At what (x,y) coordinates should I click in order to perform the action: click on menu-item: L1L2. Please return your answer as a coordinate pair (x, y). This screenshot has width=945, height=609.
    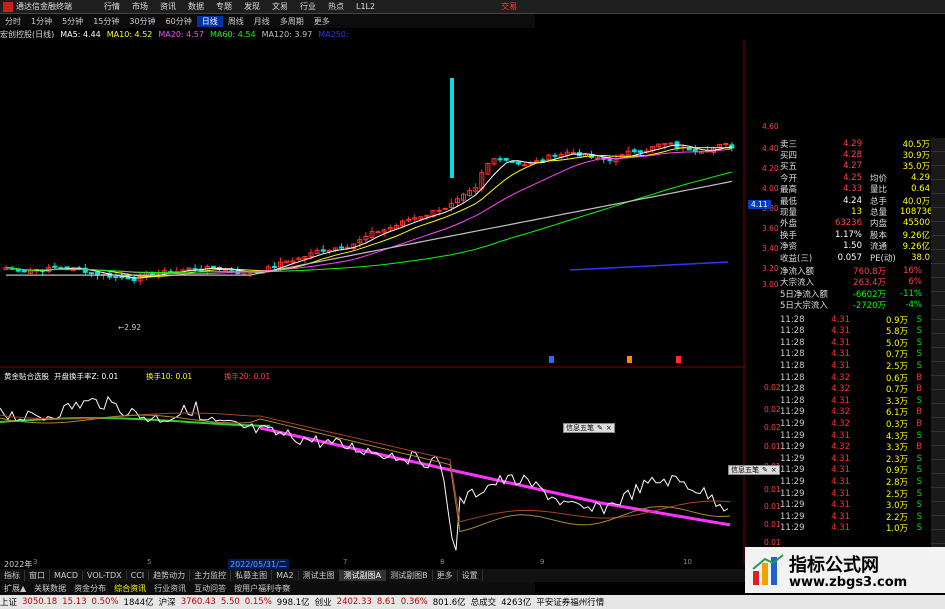
    Looking at the image, I should click on (365, 6).